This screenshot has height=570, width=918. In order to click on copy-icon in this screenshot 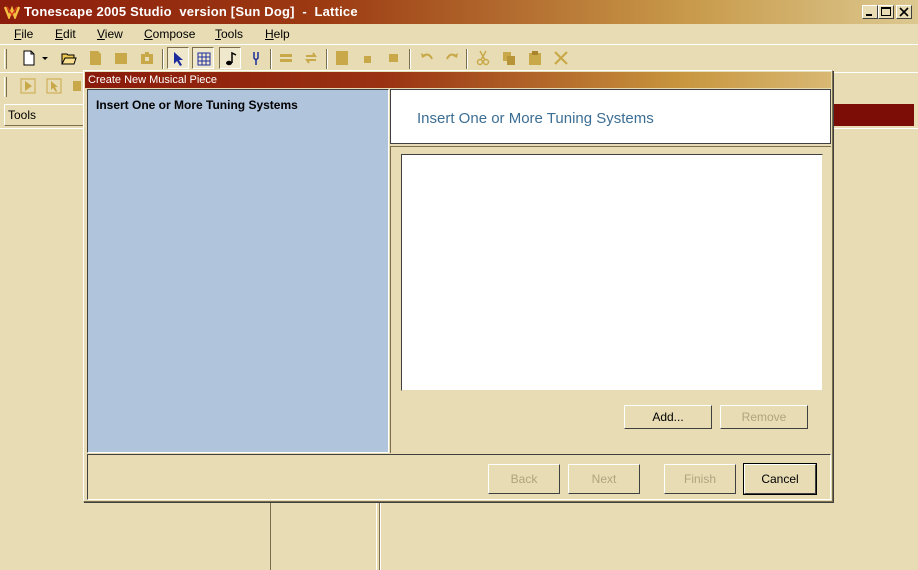, I will do `click(509, 58)`.